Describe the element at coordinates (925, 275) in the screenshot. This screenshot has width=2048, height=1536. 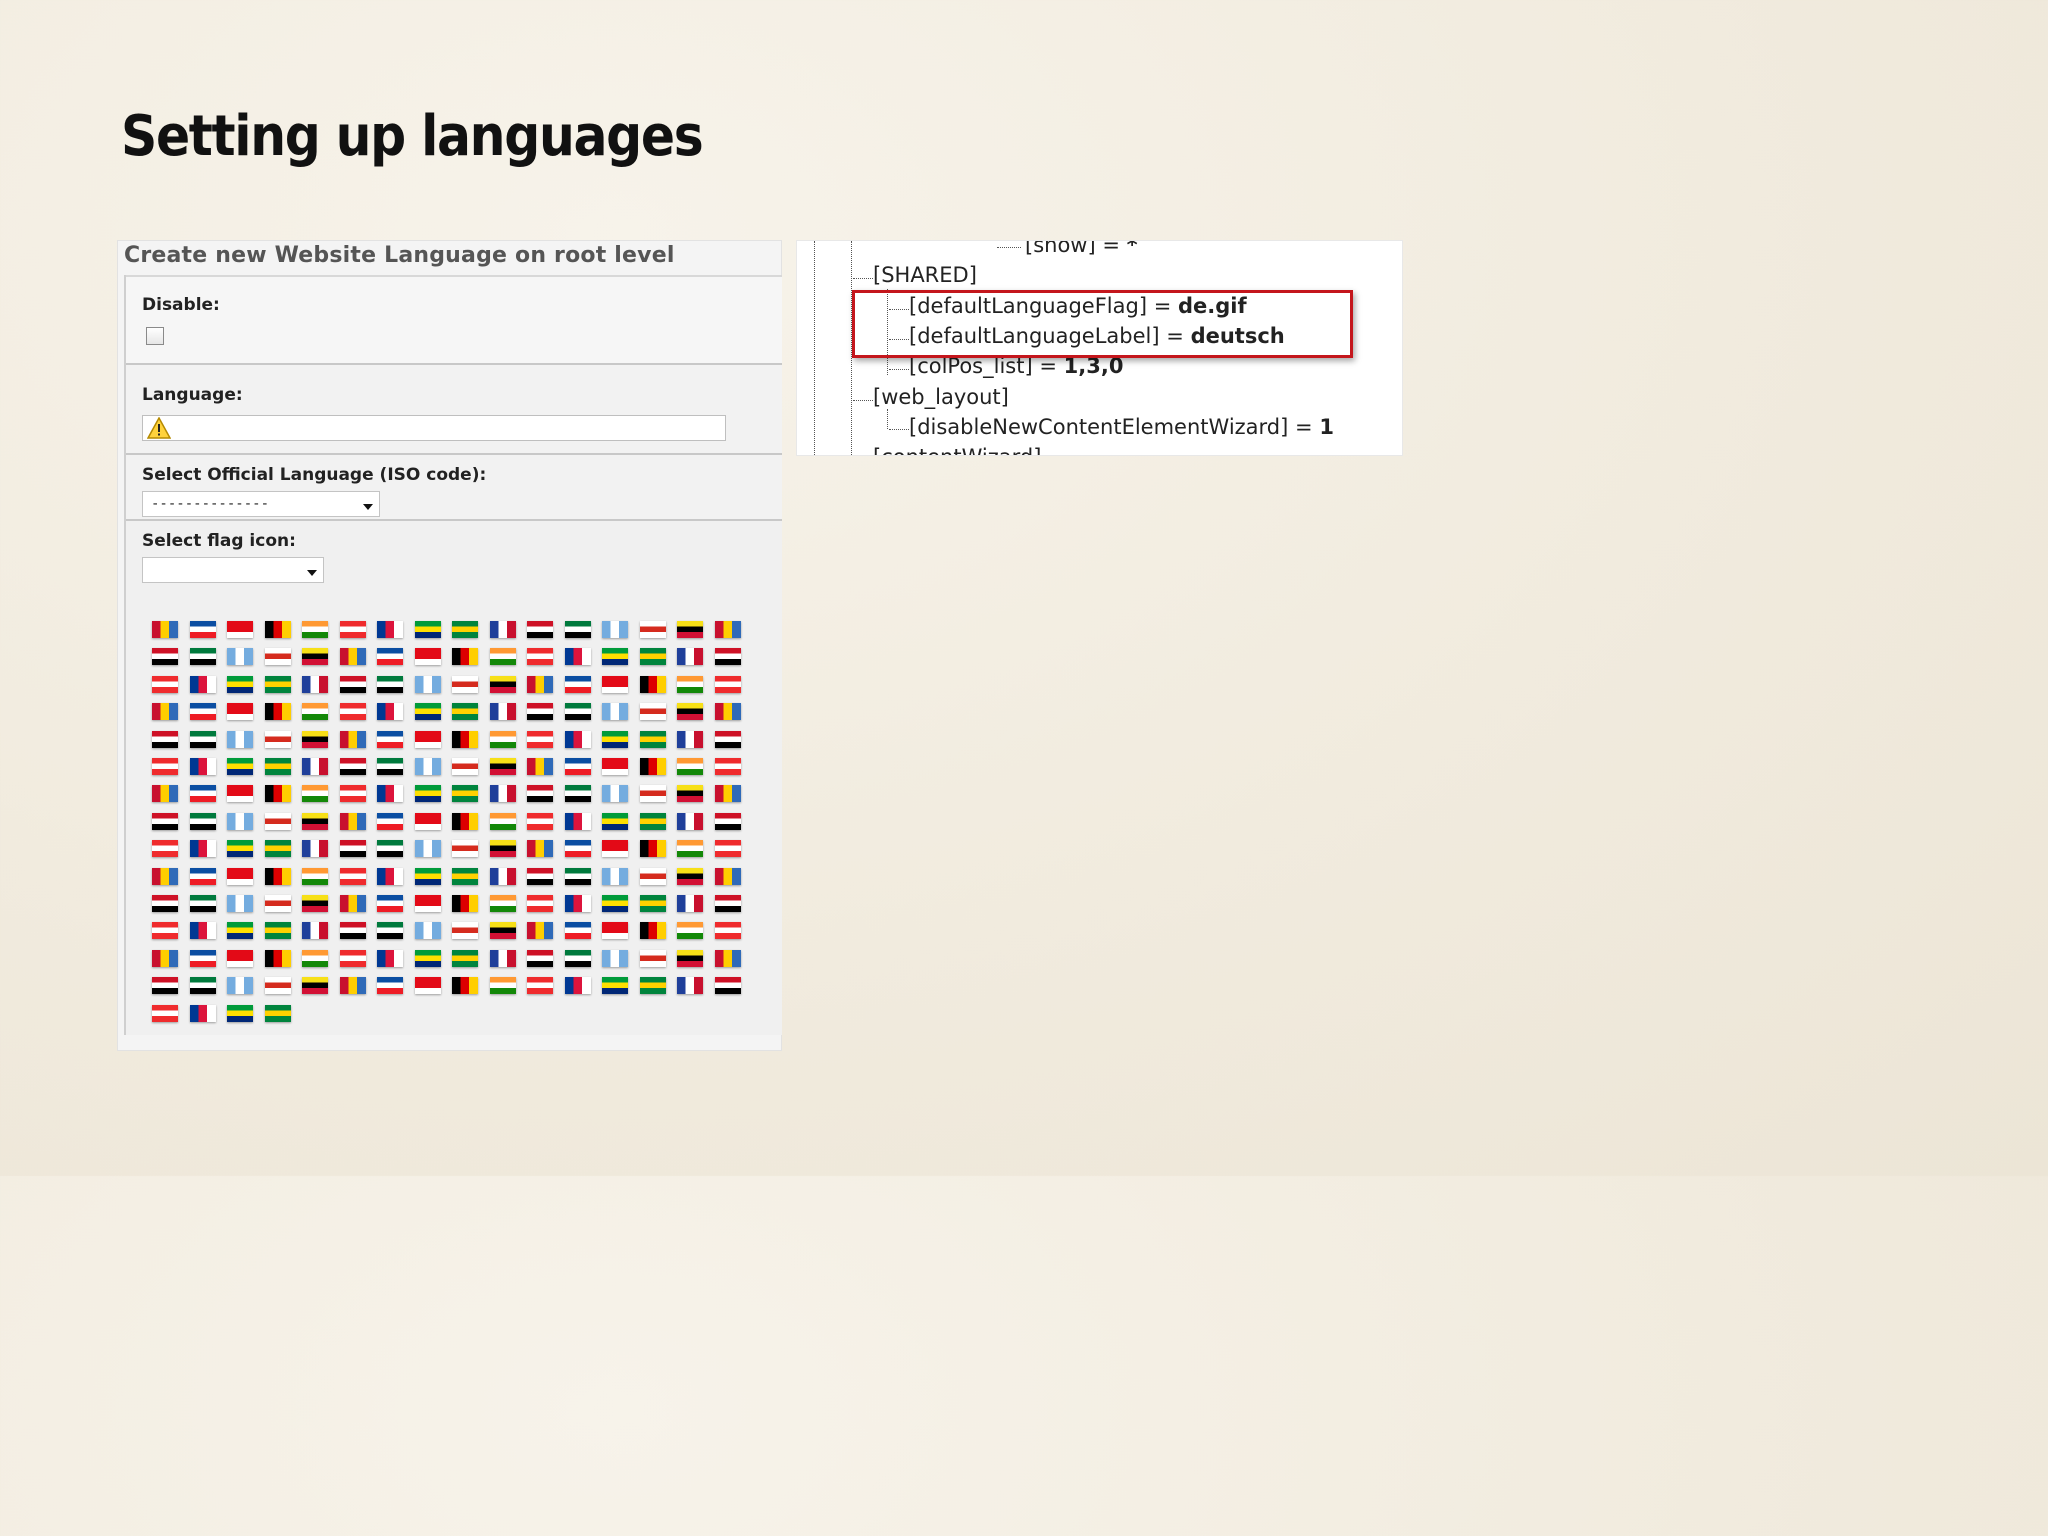
I see `tree-node-shared: [SHARED]` at that location.